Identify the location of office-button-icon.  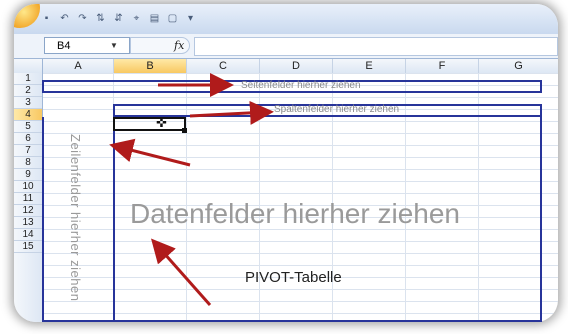
(27, 16).